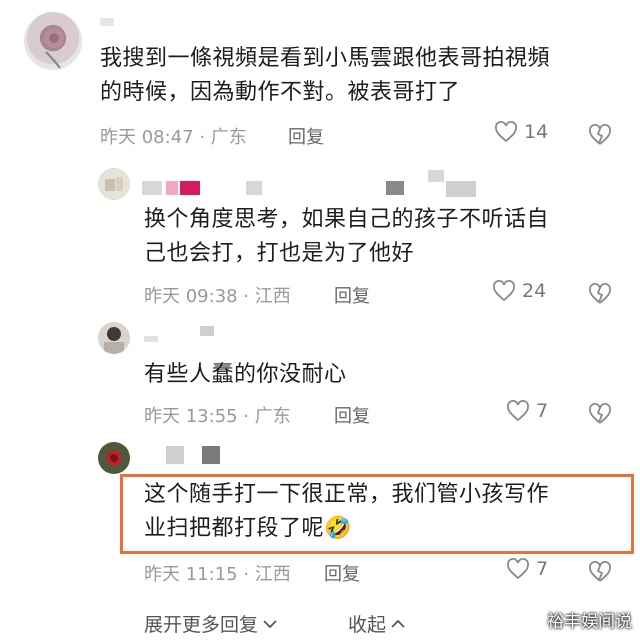  I want to click on comment-time: 昨天 11:15 · 江西, so click(217, 574).